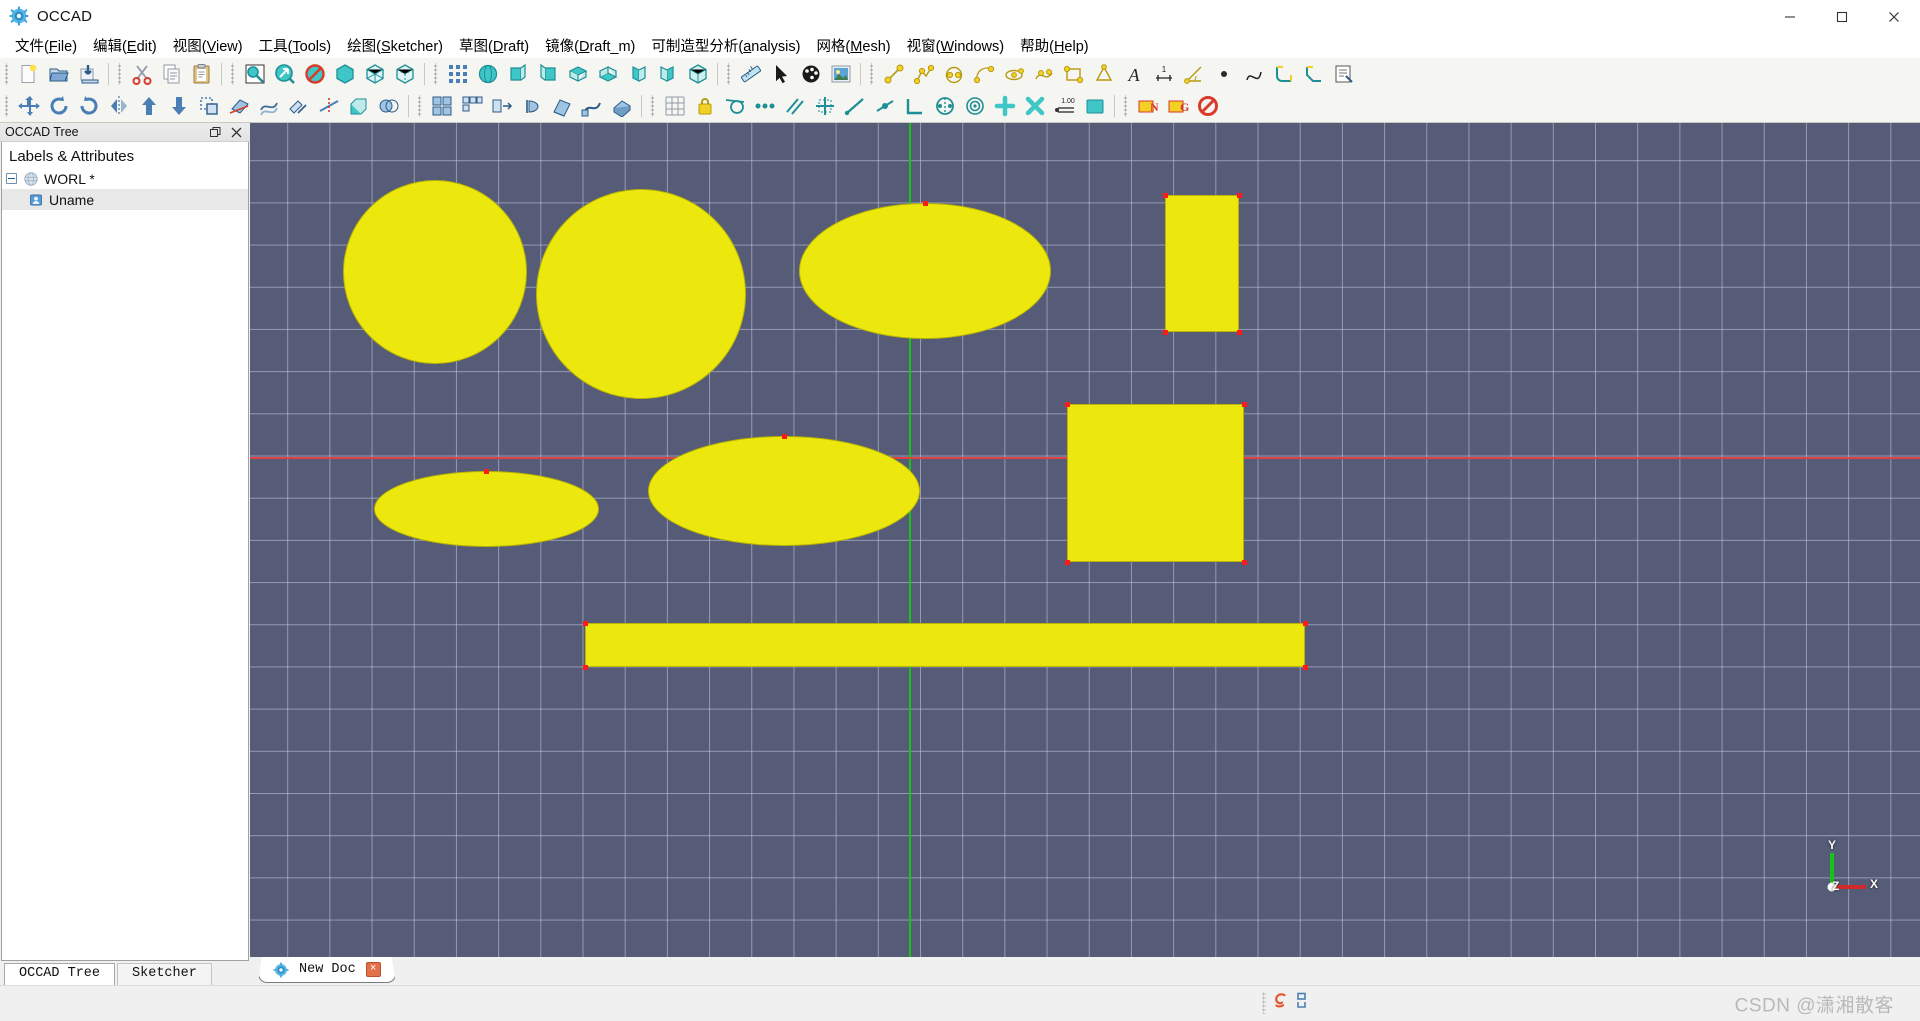  I want to click on tree-item-world: WORL *, so click(125, 178).